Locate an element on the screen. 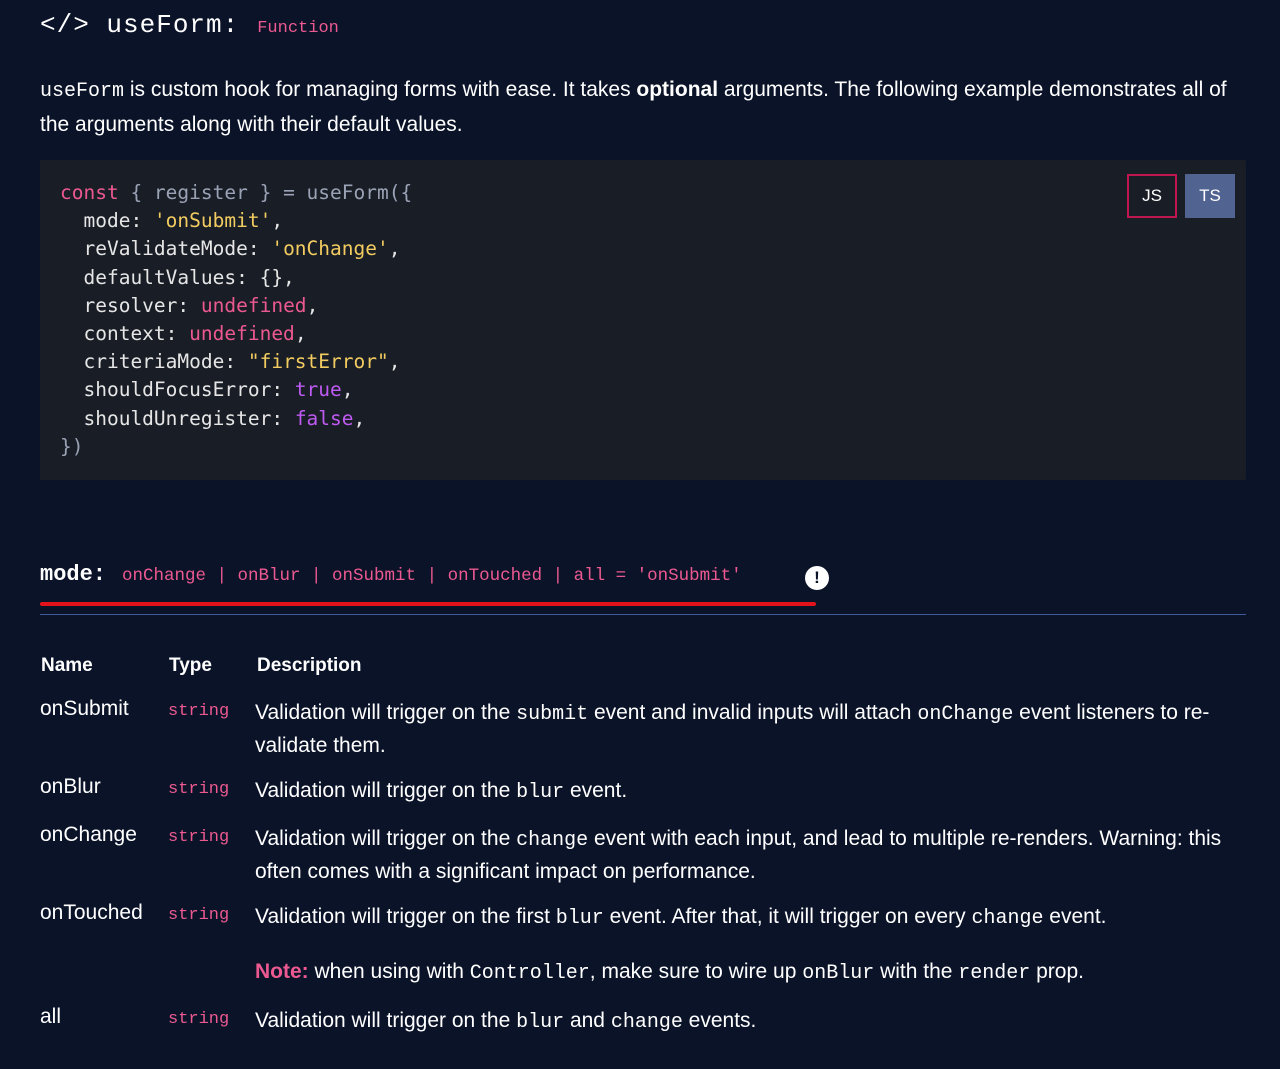 The height and width of the screenshot is (1069, 1280). code-token: true is located at coordinates (318, 390).